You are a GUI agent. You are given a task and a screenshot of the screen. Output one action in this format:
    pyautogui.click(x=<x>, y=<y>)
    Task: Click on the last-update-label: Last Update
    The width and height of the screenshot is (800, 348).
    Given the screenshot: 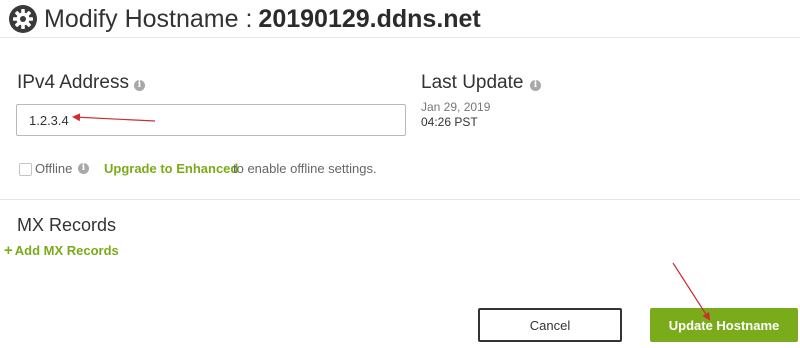 What is the action you would take?
    pyautogui.click(x=472, y=82)
    